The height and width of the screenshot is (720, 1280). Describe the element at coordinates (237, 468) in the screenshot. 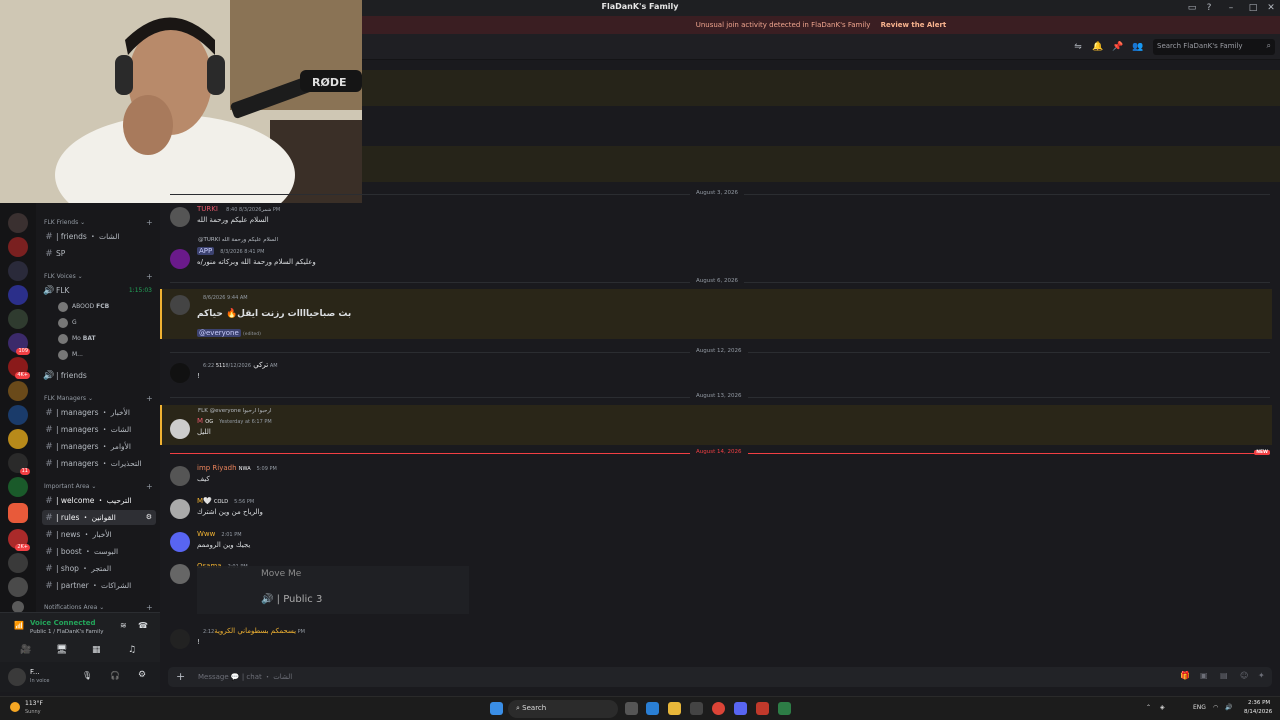

I see `message-author: imp Riyadh NWA 5:09 PM` at that location.